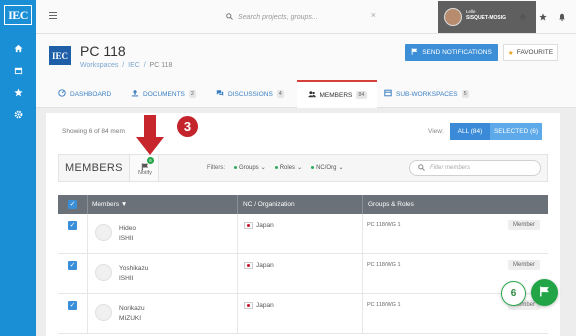  I want to click on menu-icon, so click(53, 16).